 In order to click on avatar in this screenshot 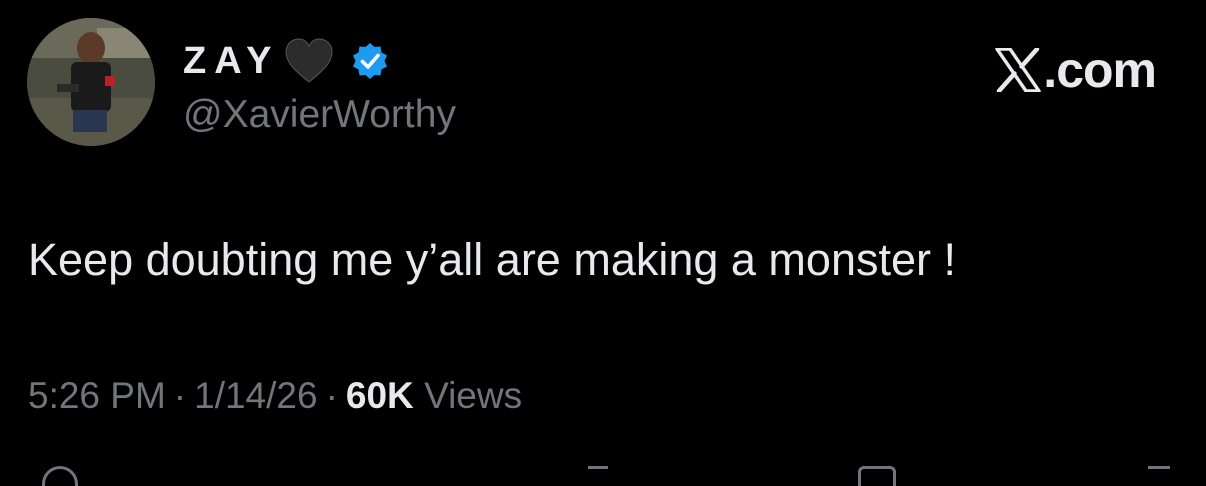, I will do `click(91, 82)`.